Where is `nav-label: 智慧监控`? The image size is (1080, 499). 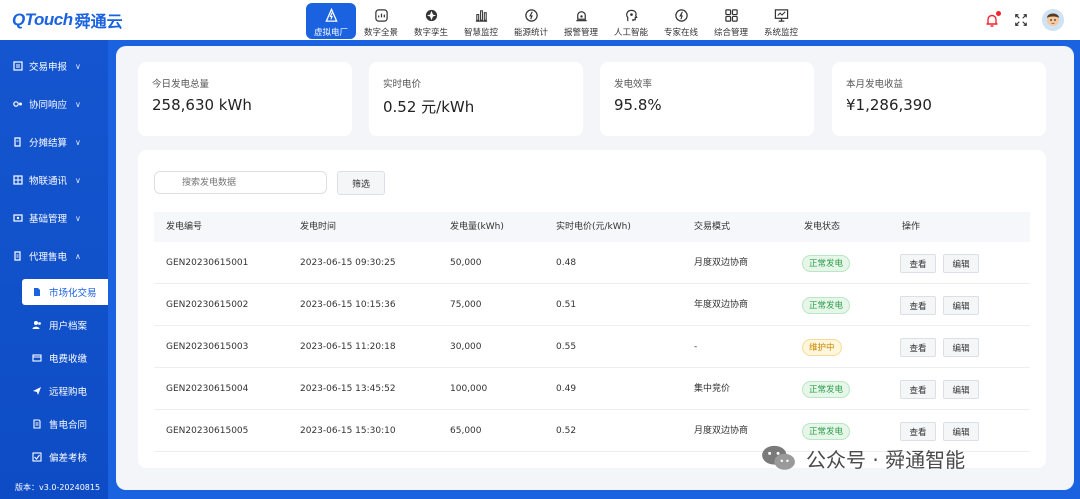 nav-label: 智慧监控 is located at coordinates (480, 33).